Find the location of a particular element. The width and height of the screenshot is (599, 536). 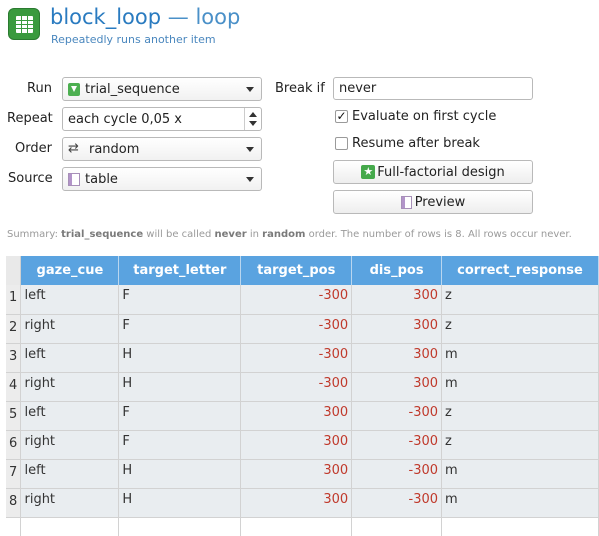

evaluate-first-checkbox: ✓ is located at coordinates (341, 116).